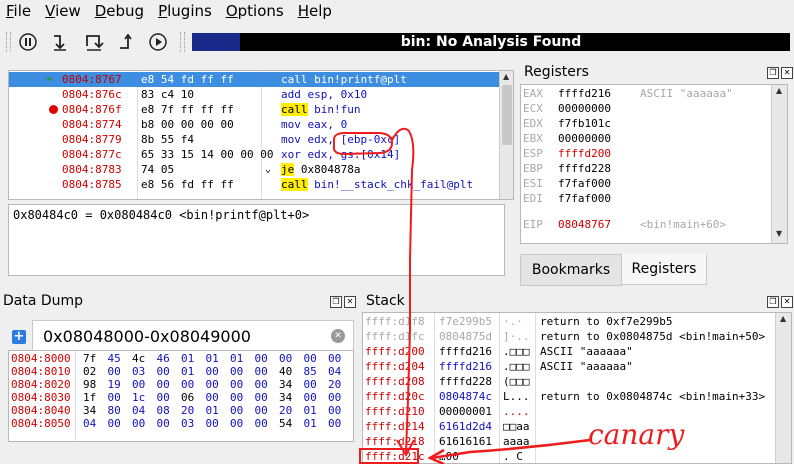  What do you see at coordinates (389, 456) in the screenshot?
I see `annotation-box-canary` at bounding box center [389, 456].